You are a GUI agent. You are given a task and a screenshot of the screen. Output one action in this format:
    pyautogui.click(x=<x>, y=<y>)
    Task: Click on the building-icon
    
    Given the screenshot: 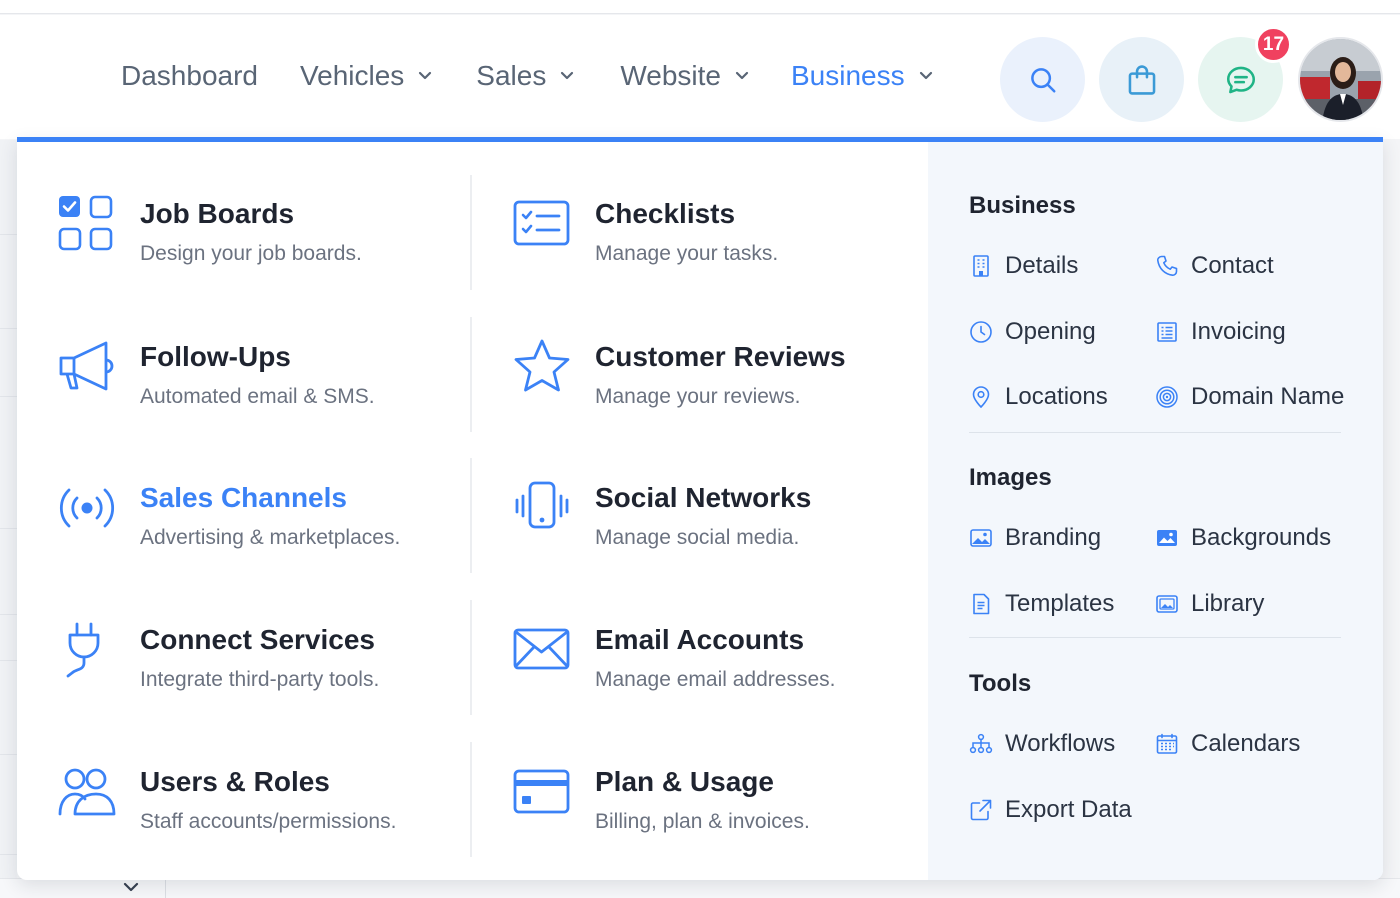 What is the action you would take?
    pyautogui.click(x=981, y=266)
    